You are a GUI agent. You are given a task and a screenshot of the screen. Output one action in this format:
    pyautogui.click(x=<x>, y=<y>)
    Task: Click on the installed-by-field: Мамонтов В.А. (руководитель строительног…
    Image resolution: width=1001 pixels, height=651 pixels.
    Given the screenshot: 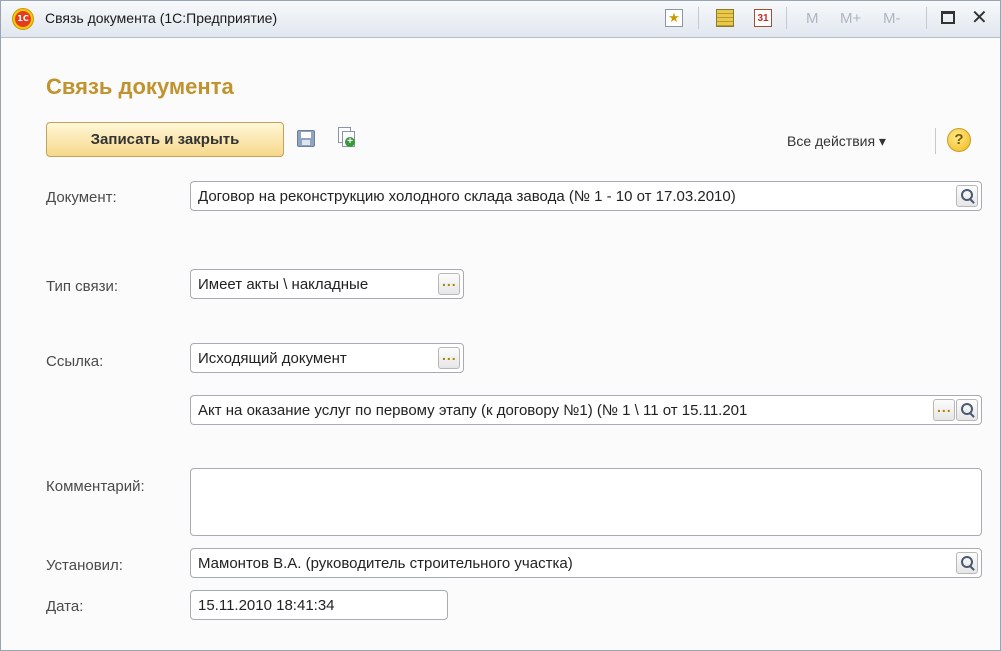 What is the action you would take?
    pyautogui.click(x=586, y=563)
    